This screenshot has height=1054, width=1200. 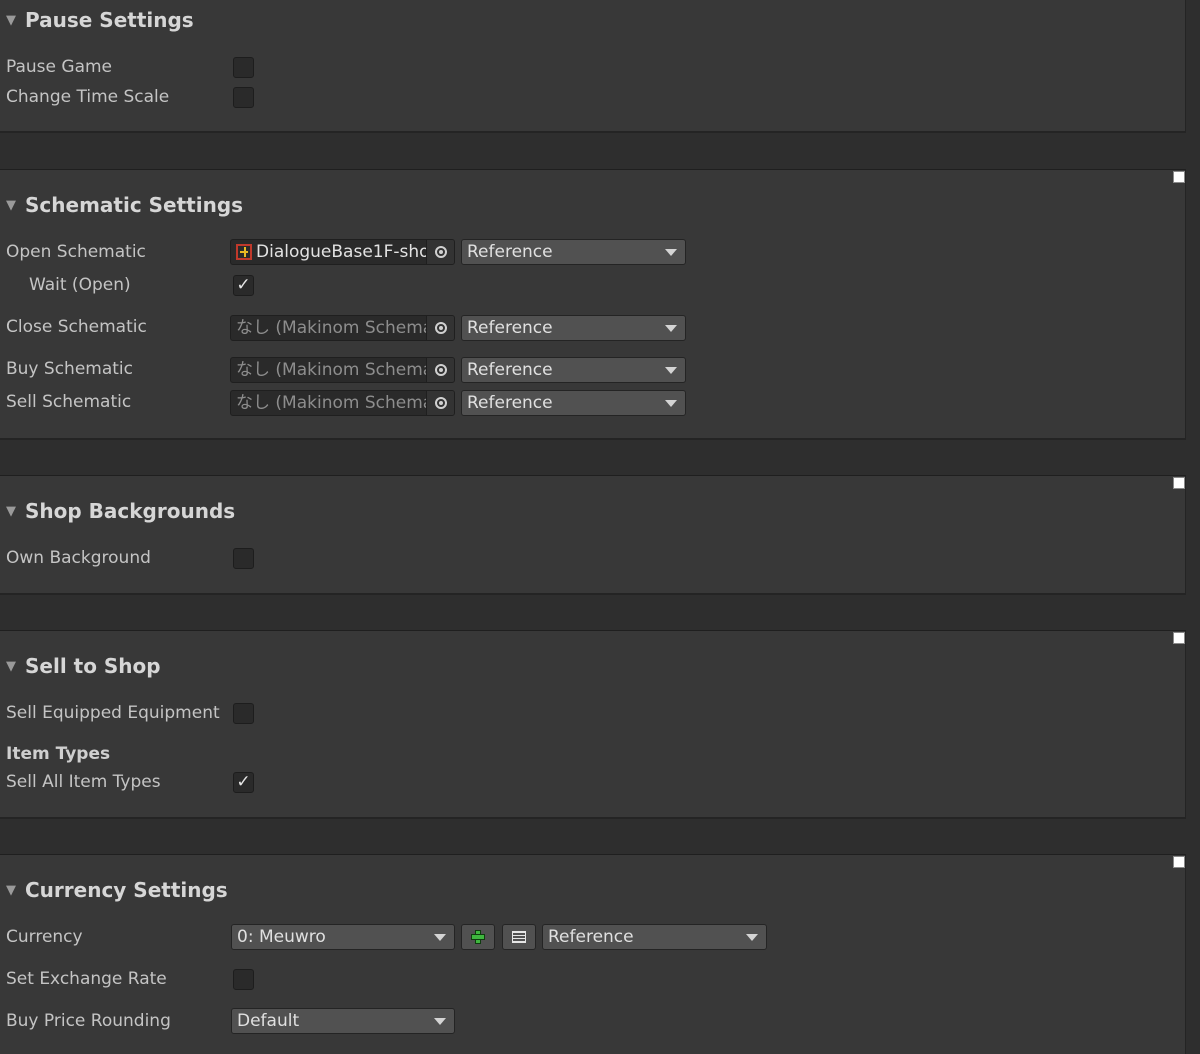 What do you see at coordinates (654, 937) in the screenshot?
I see `currency-mode-dropdown: Reference` at bounding box center [654, 937].